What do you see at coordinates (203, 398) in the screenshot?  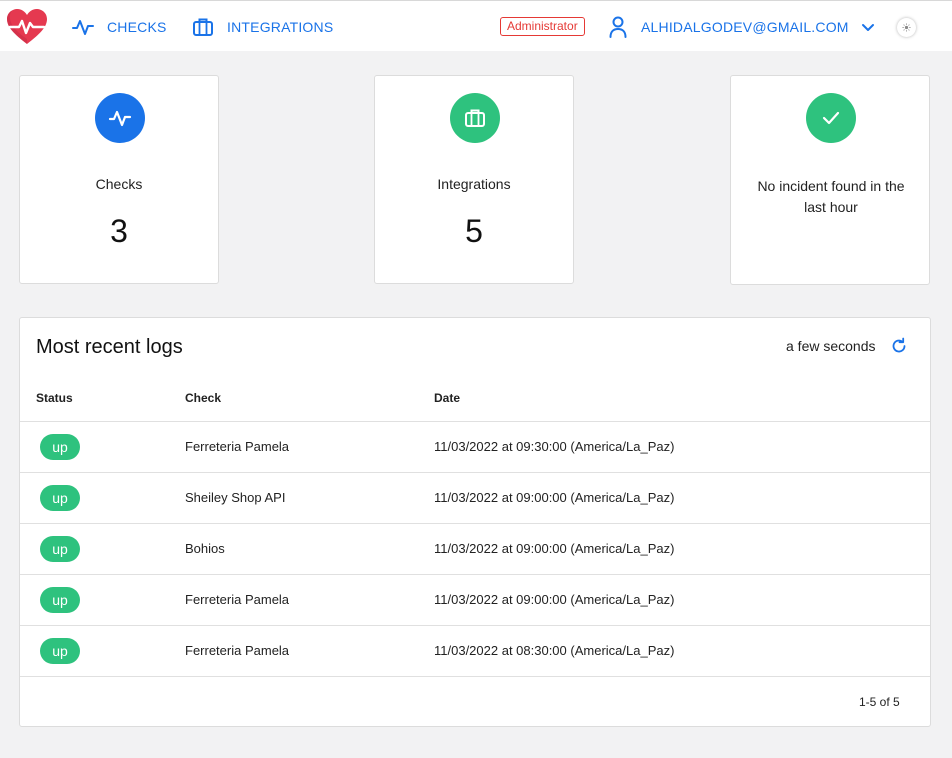 I see `column-header-check: Check` at bounding box center [203, 398].